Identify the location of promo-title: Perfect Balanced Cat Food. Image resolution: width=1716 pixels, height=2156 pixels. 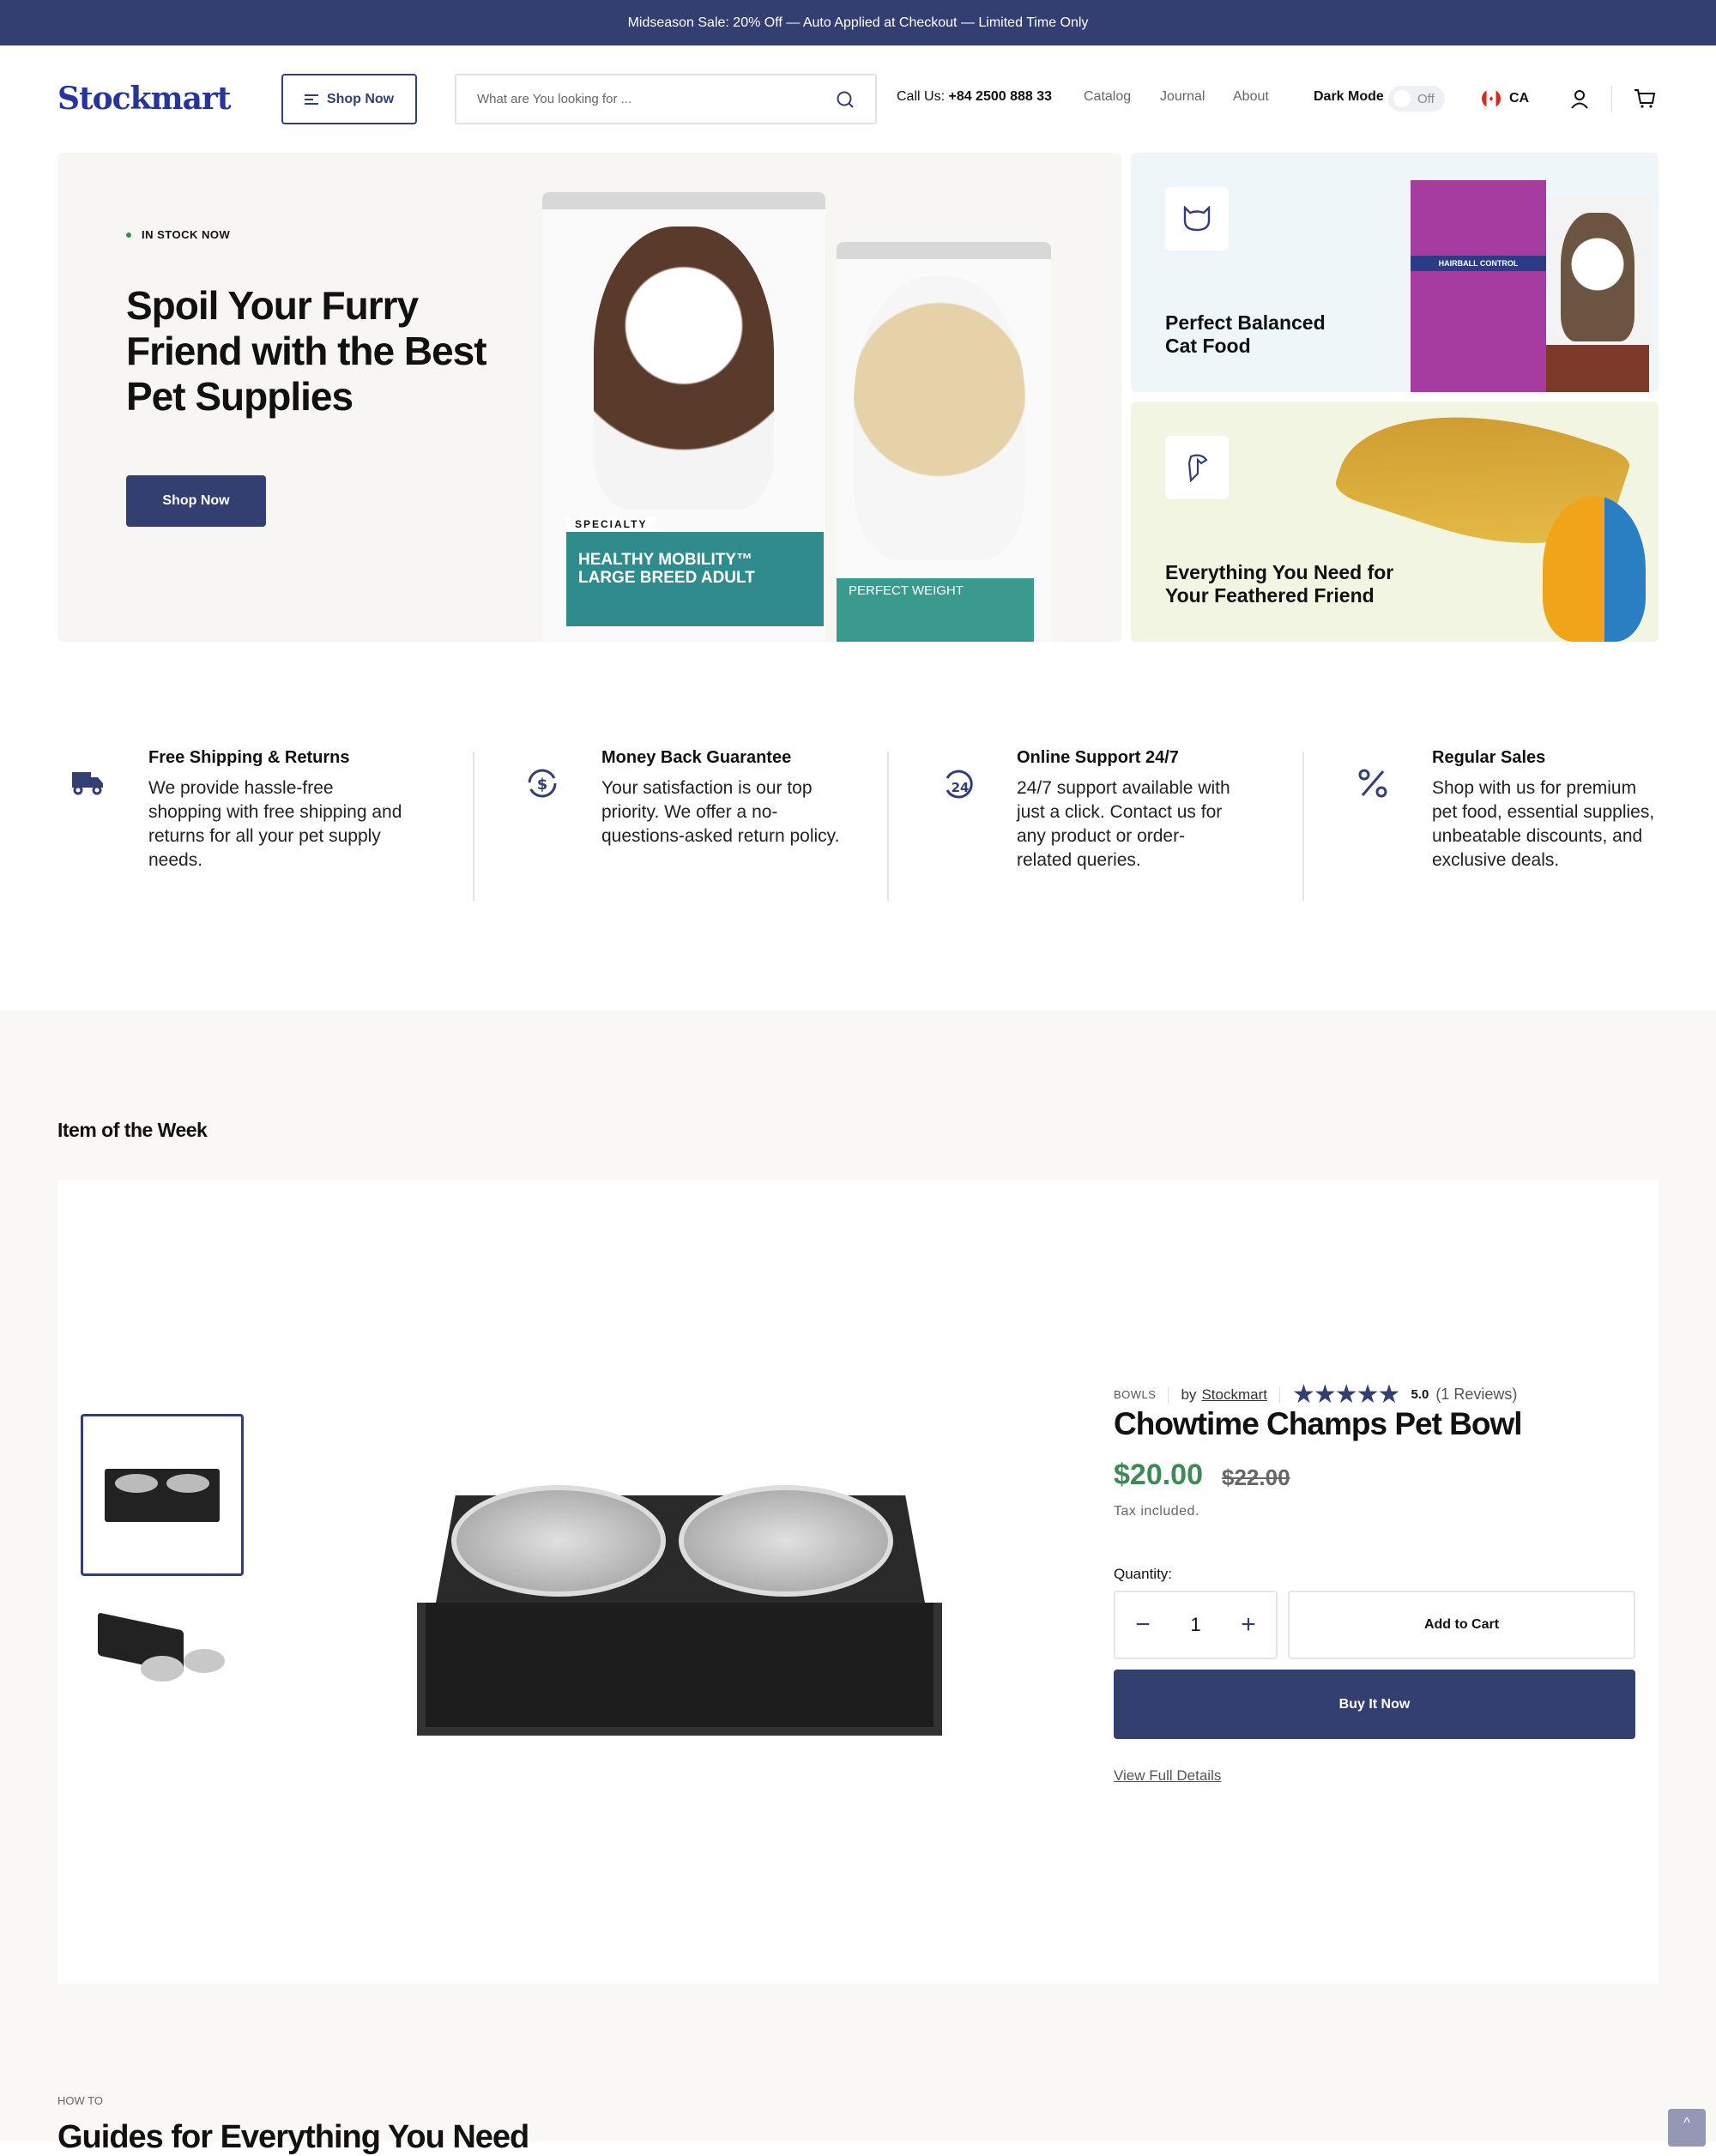
(1245, 334).